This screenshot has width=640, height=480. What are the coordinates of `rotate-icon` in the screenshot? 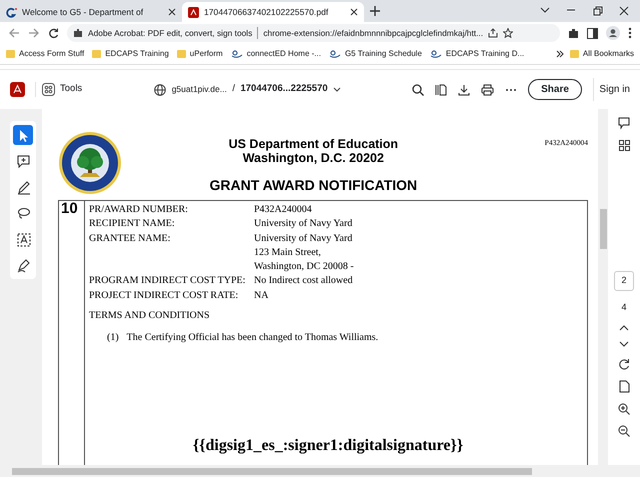 It's located at (624, 364).